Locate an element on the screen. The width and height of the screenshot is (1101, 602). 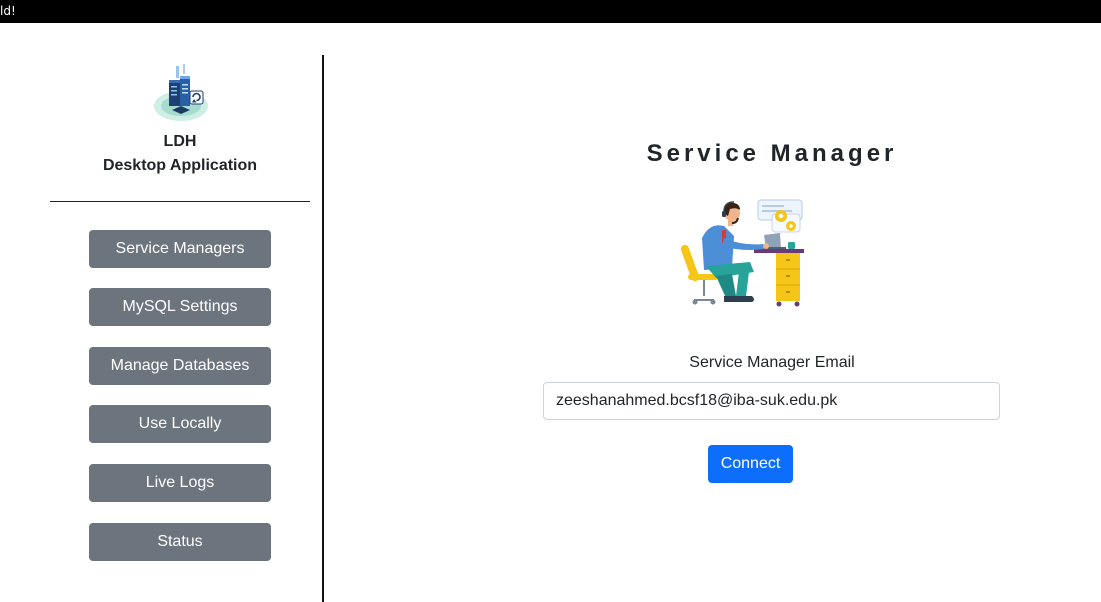
window-title: ld! is located at coordinates (8, 11).